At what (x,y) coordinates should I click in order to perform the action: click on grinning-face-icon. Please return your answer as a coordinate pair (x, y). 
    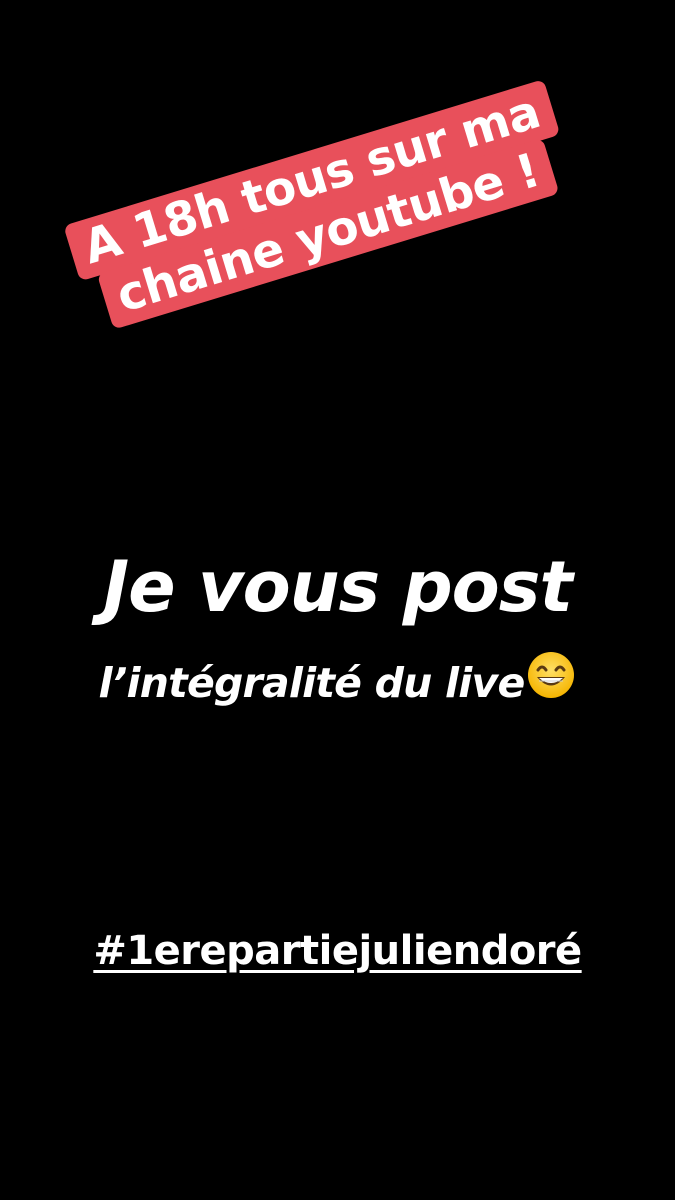
    Looking at the image, I should click on (551, 682).